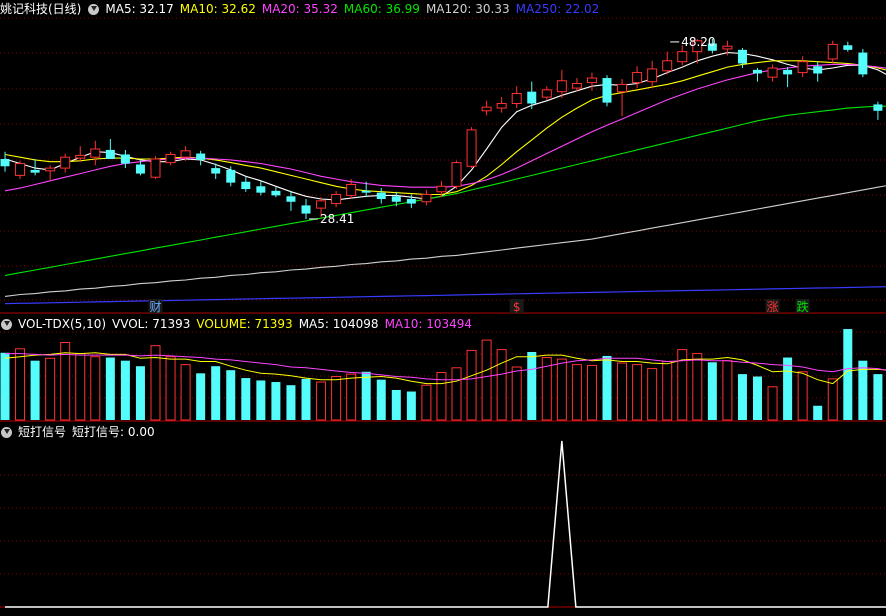 The image size is (886, 616). What do you see at coordinates (80, 432) in the screenshot?
I see `signal-legend: 短打信号 短打信号: 0.00` at bounding box center [80, 432].